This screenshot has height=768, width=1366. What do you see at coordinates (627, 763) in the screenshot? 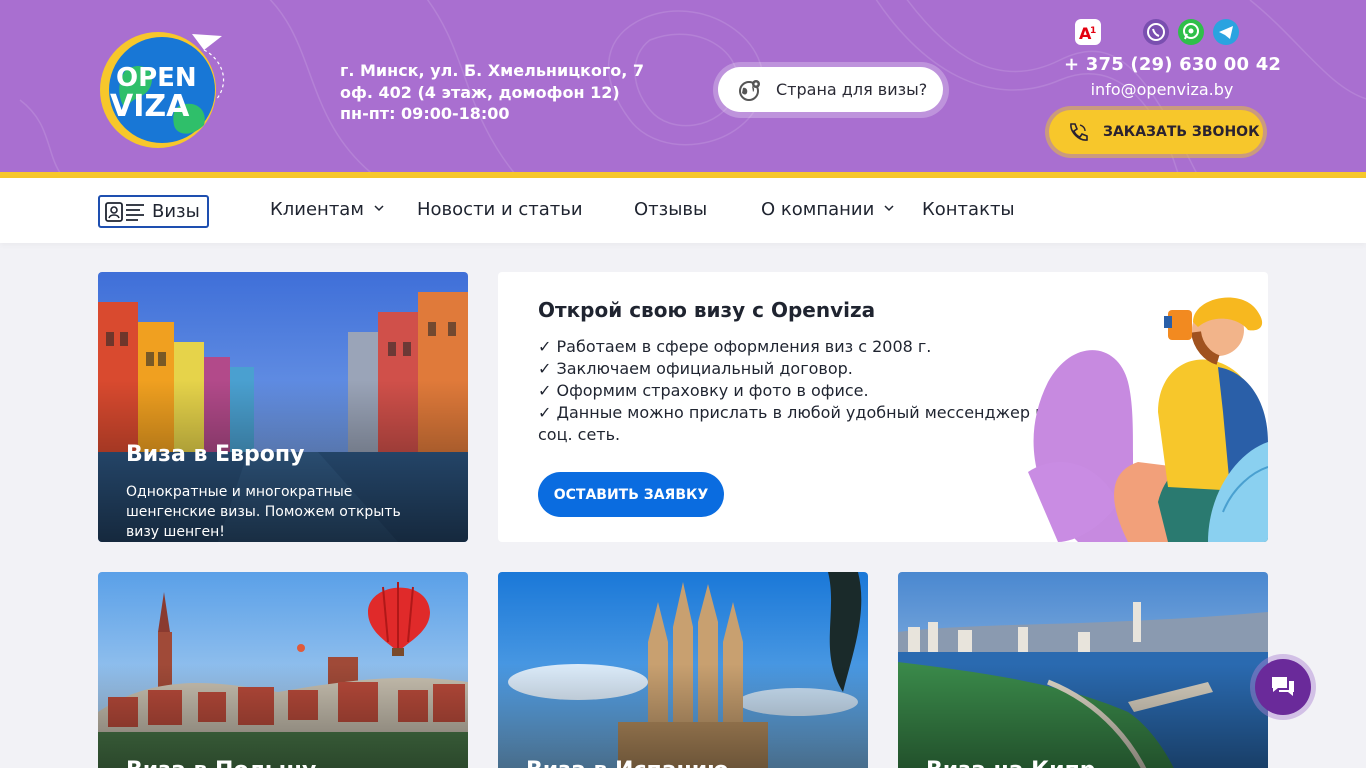
I see `card-title: Виза в Испанию` at bounding box center [627, 763].